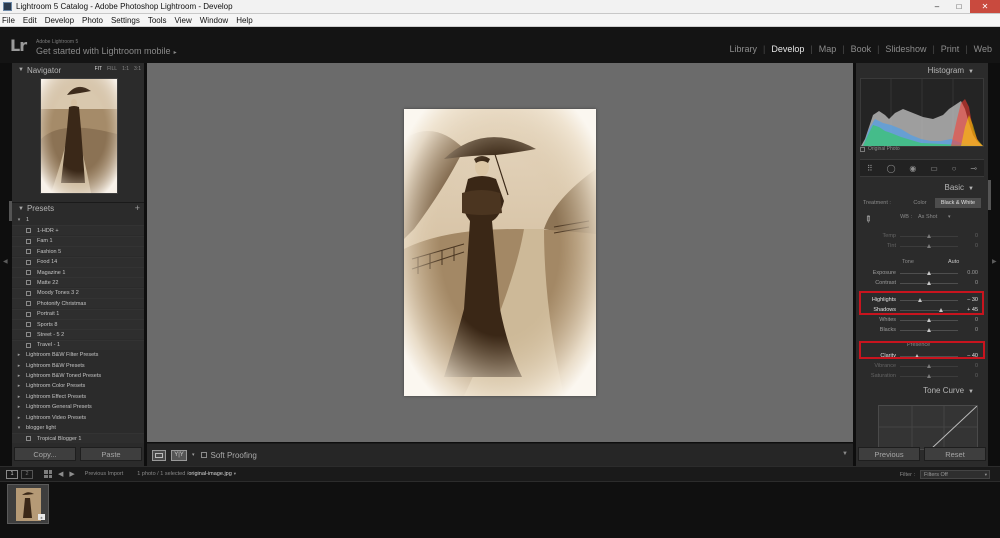  I want to click on before-after-view-icon: Y|Y, so click(179, 455).